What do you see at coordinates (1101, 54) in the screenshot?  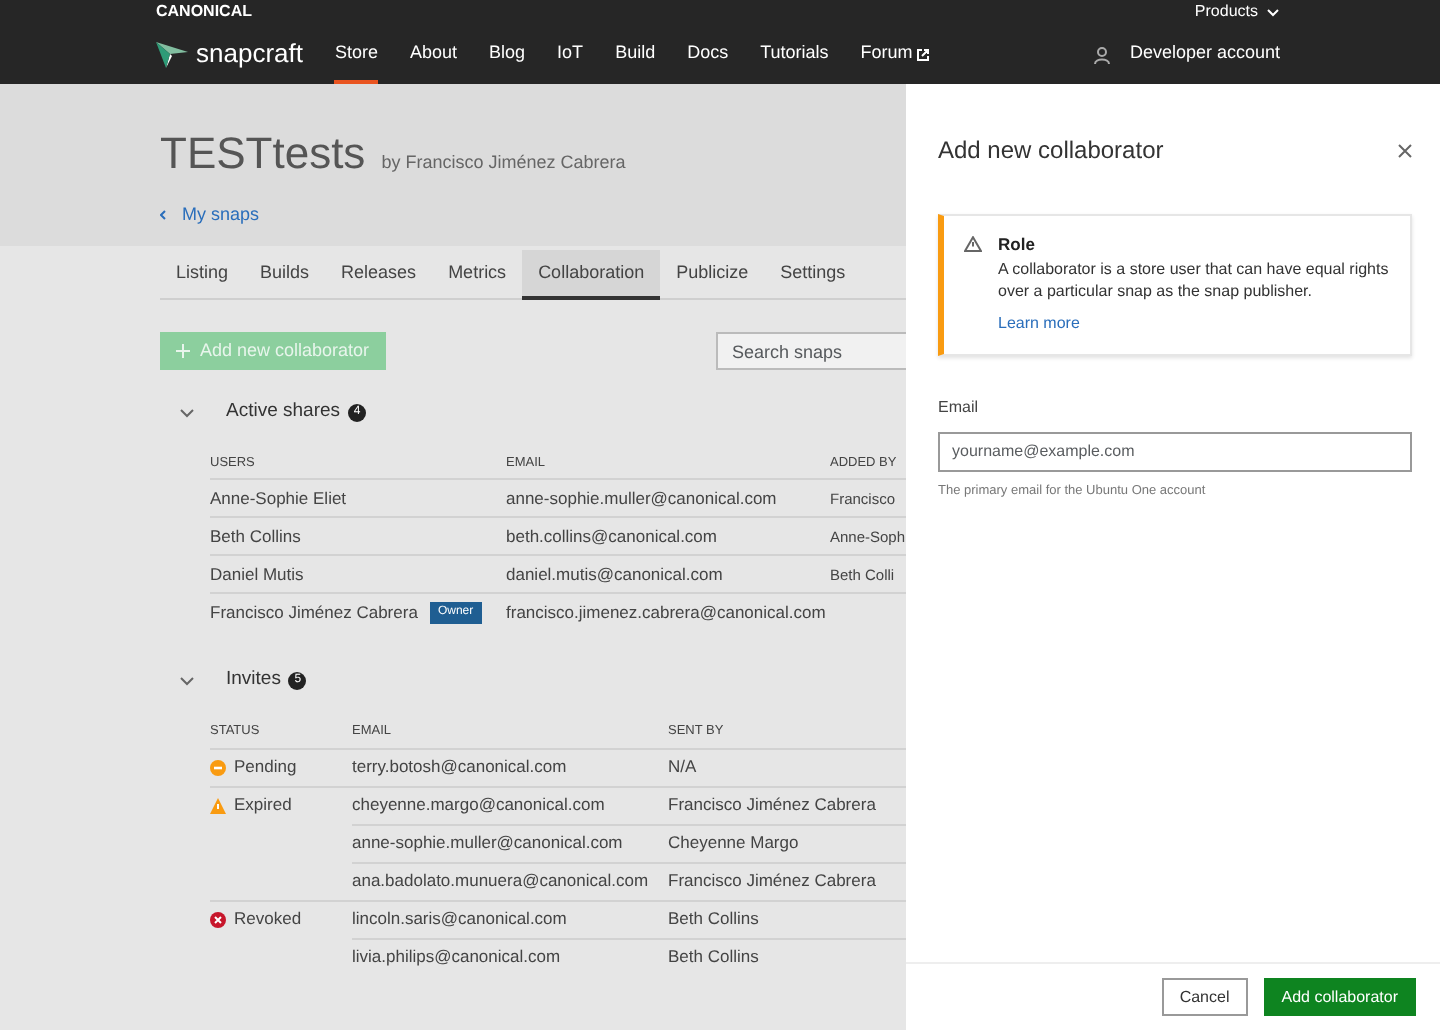 I see `user-icon` at bounding box center [1101, 54].